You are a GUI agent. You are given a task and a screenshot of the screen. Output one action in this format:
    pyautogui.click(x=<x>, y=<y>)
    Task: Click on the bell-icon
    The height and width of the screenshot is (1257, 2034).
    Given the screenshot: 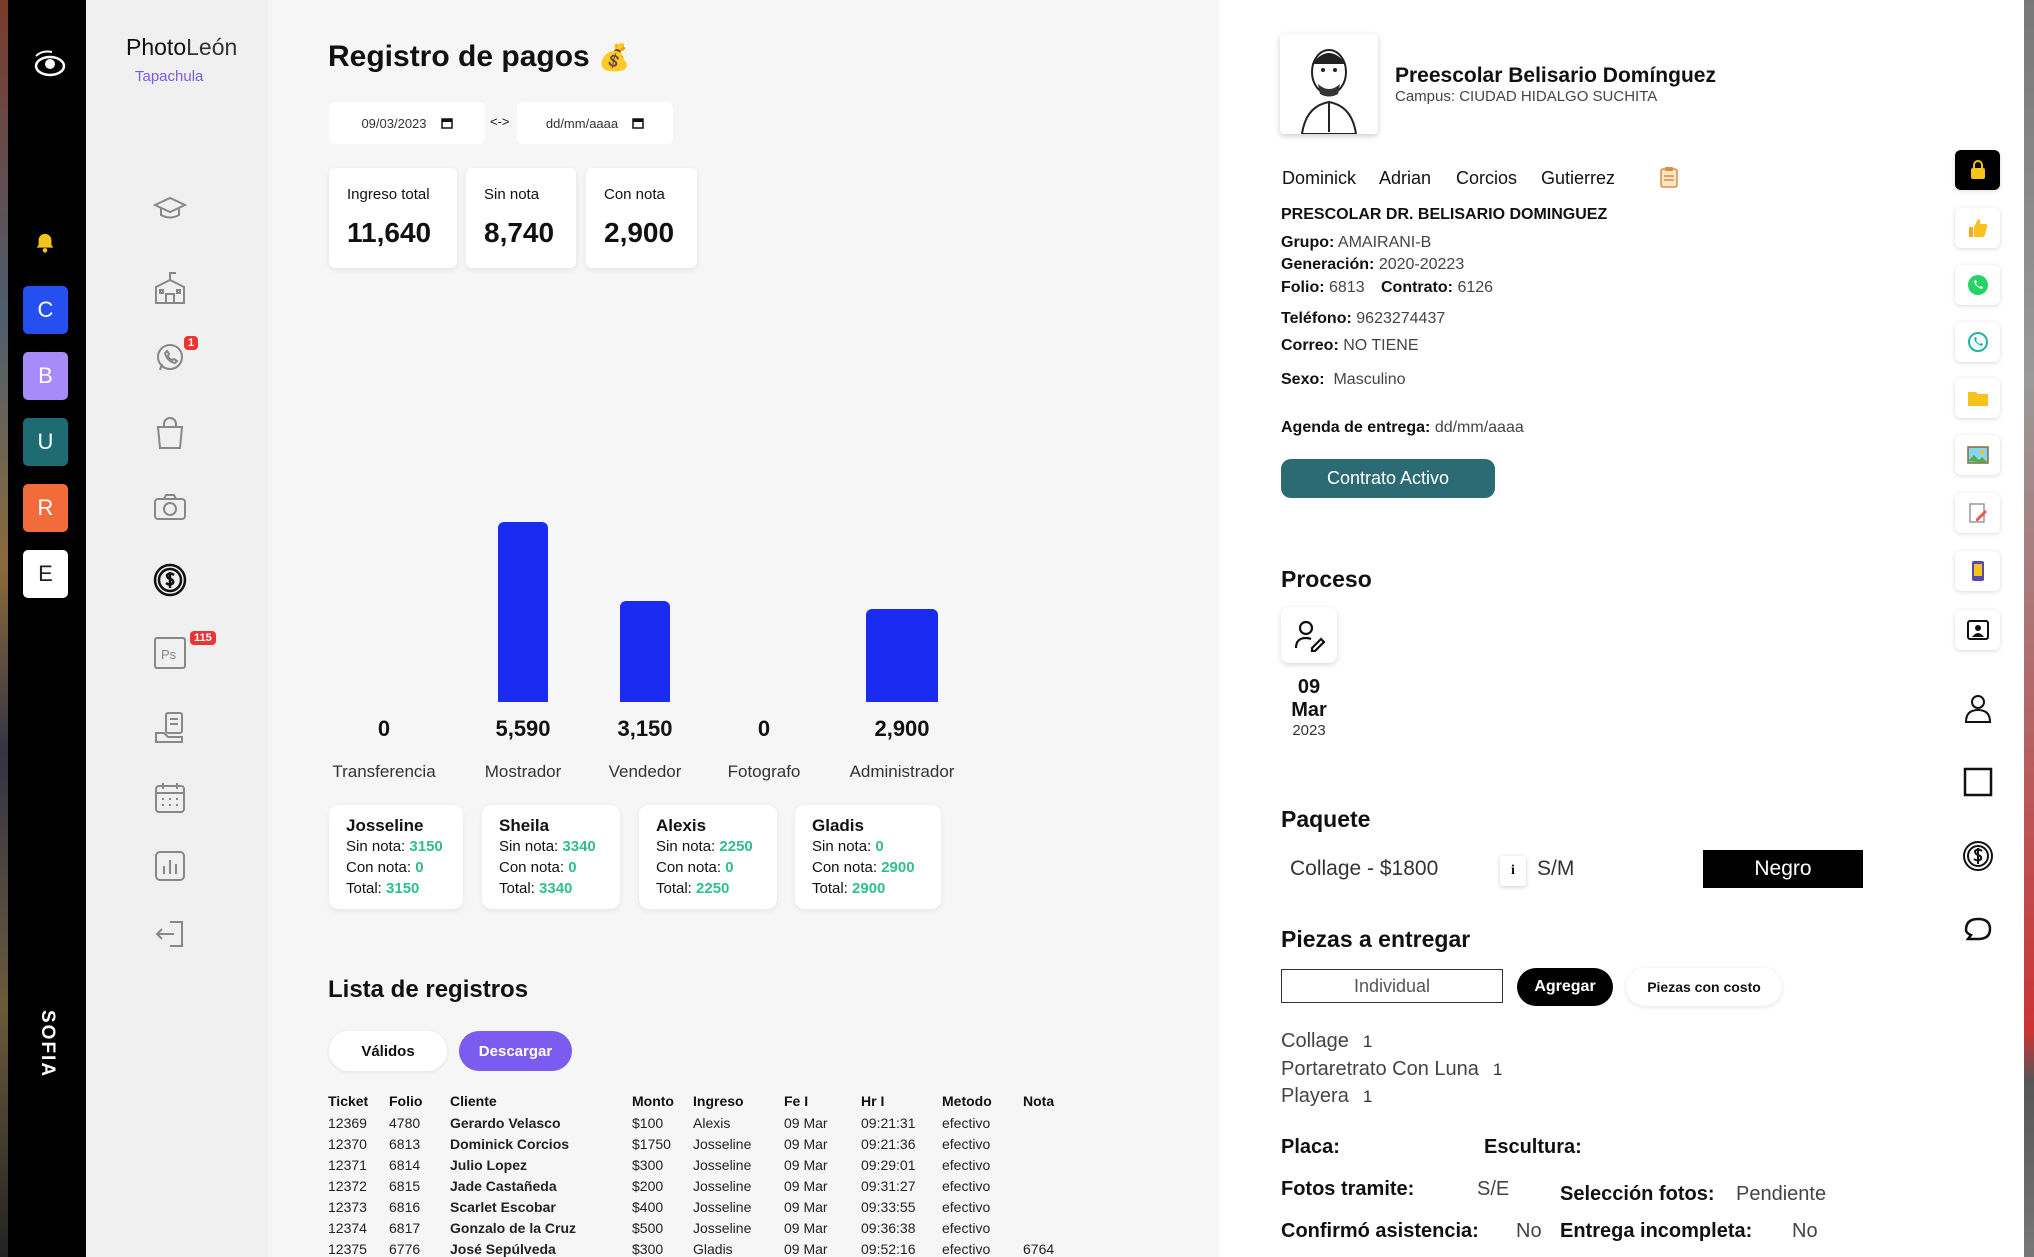 What is the action you would take?
    pyautogui.click(x=45, y=243)
    